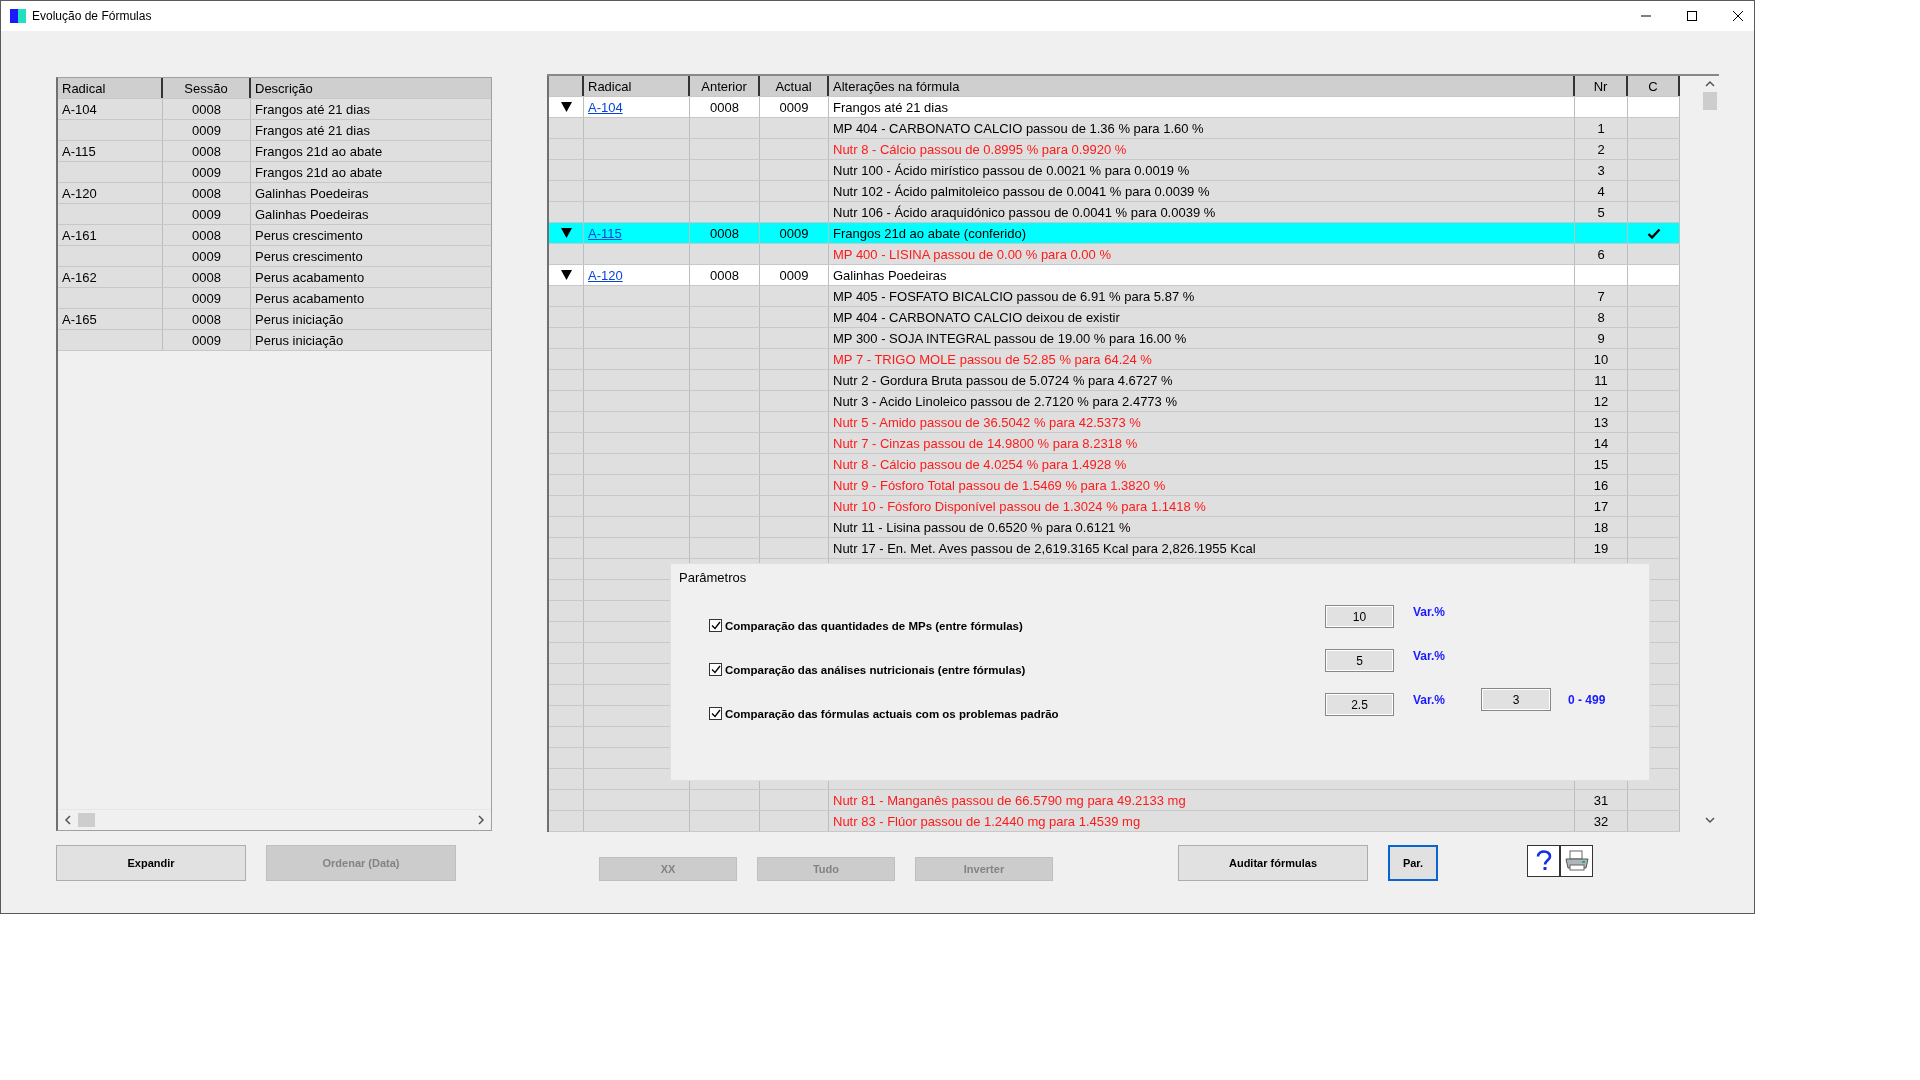 Image resolution: width=1920 pixels, height=1080 pixels. Describe the element at coordinates (1202, 128) in the screenshot. I see `table-cell: MP 404 - CARBONATO CALCIO passou de 1.36 % para 1.60 %` at that location.